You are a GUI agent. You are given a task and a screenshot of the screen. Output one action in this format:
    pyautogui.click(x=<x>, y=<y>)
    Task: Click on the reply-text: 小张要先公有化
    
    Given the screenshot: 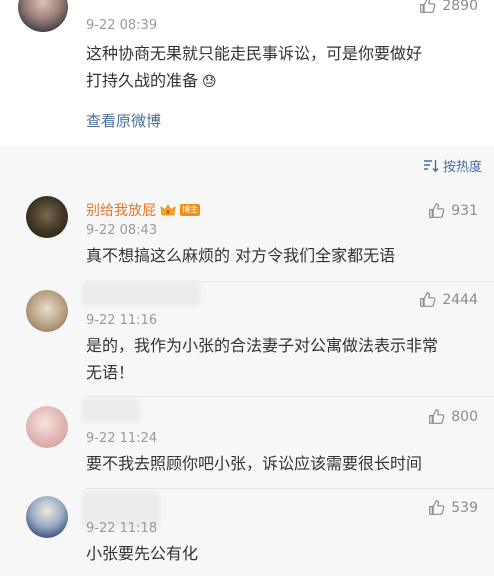 What is the action you would take?
    pyautogui.click(x=142, y=553)
    